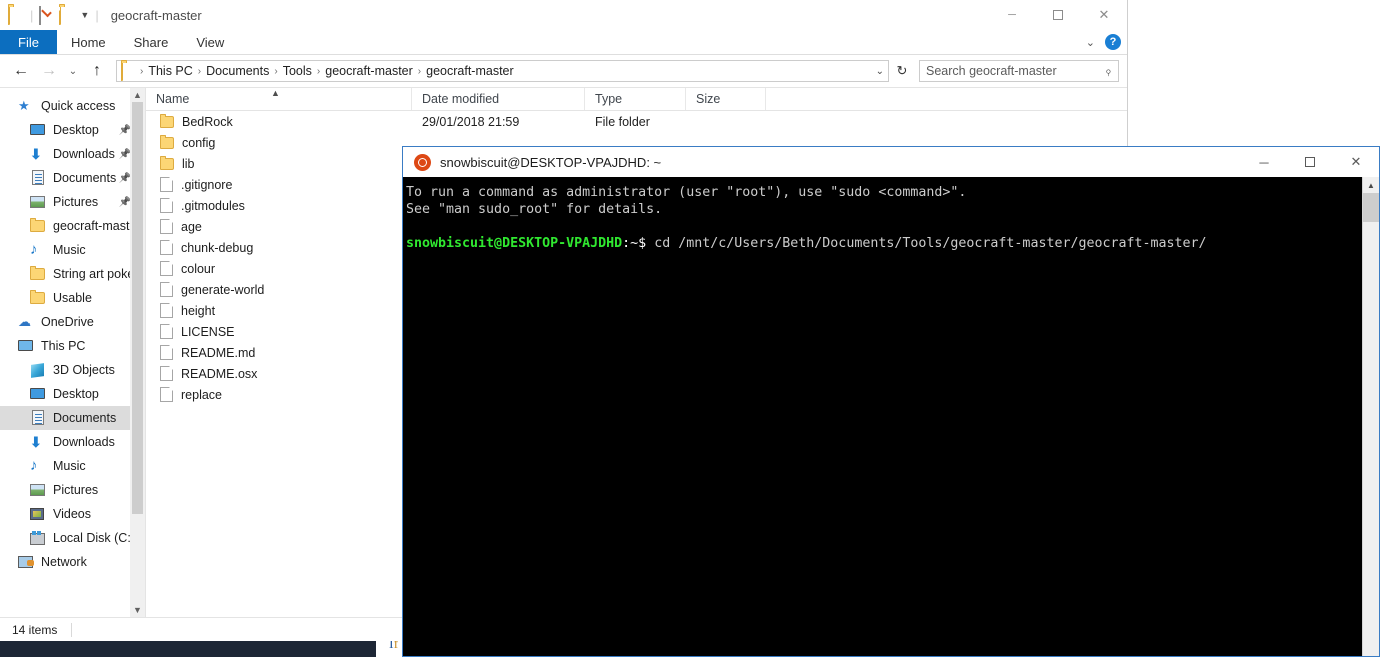 The height and width of the screenshot is (657, 1380). What do you see at coordinates (72, 538) in the screenshot?
I see `sidebar-item-local-disk-c: Local Disk (C:)` at bounding box center [72, 538].